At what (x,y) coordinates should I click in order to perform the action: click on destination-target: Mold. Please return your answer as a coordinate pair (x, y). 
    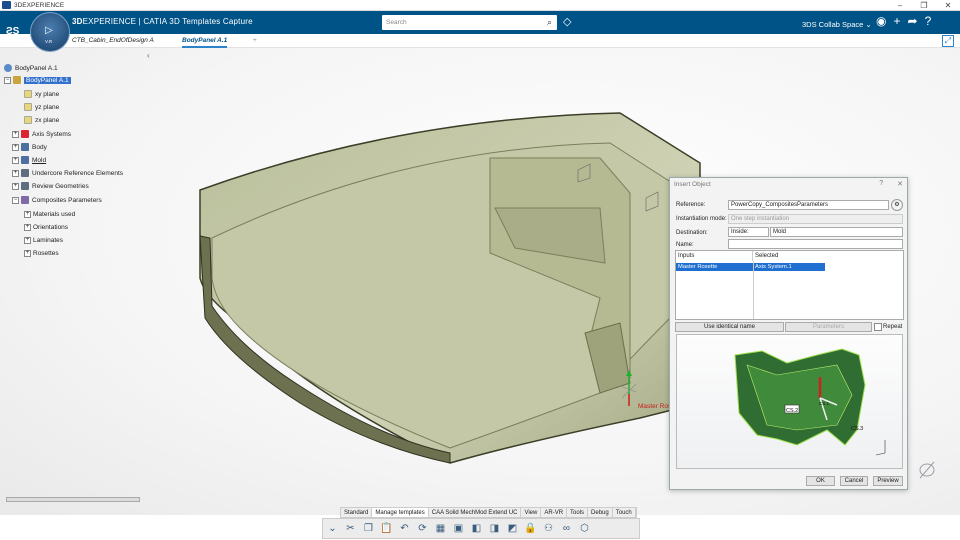
    Looking at the image, I should click on (836, 232).